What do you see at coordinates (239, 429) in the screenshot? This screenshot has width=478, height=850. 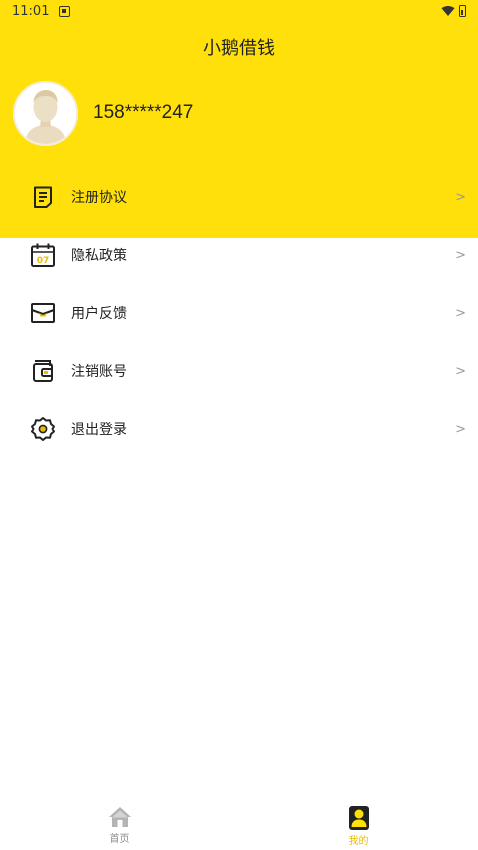 I see `menu-item-logout: 退出登录 >` at bounding box center [239, 429].